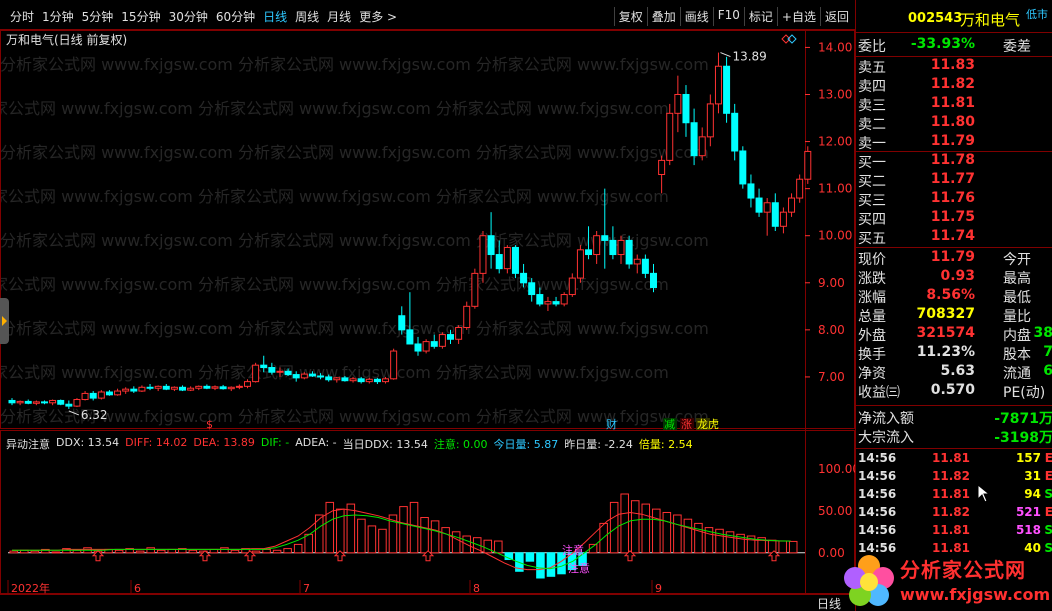 This screenshot has width=1052, height=611. What do you see at coordinates (378, 16) in the screenshot?
I see `period-tab: 更多 >` at bounding box center [378, 16].